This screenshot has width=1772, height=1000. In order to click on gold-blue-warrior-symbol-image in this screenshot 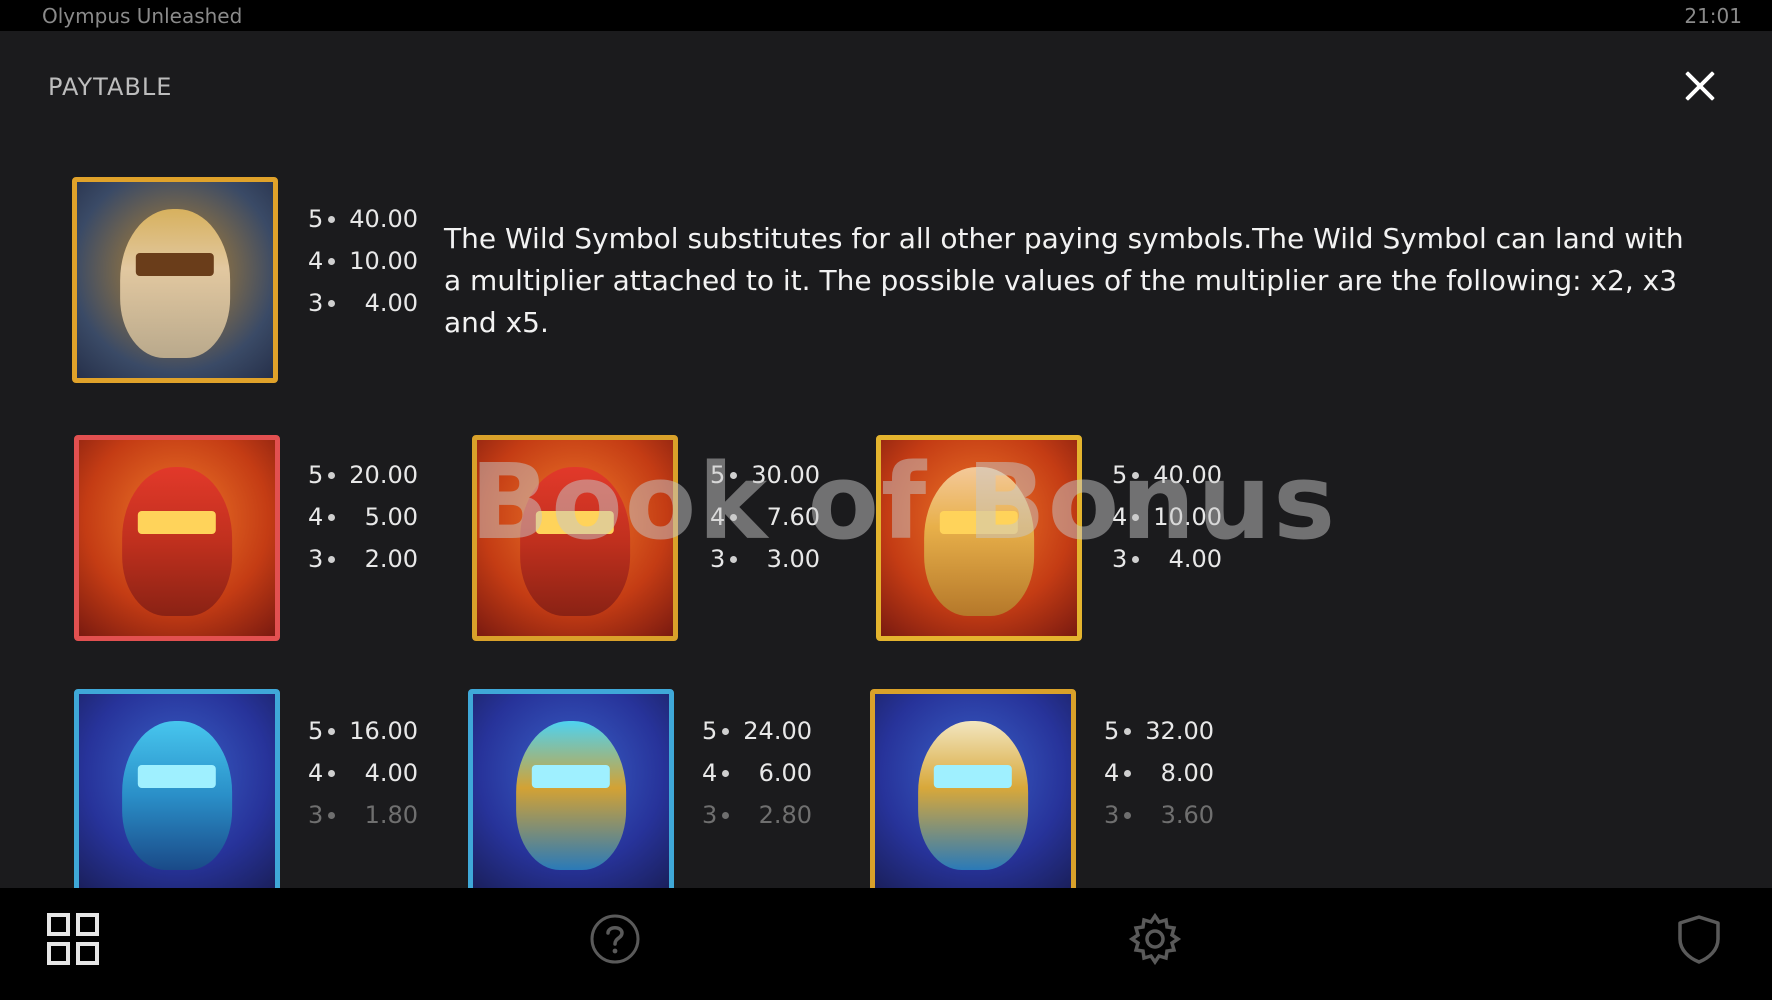, I will do `click(973, 788)`.